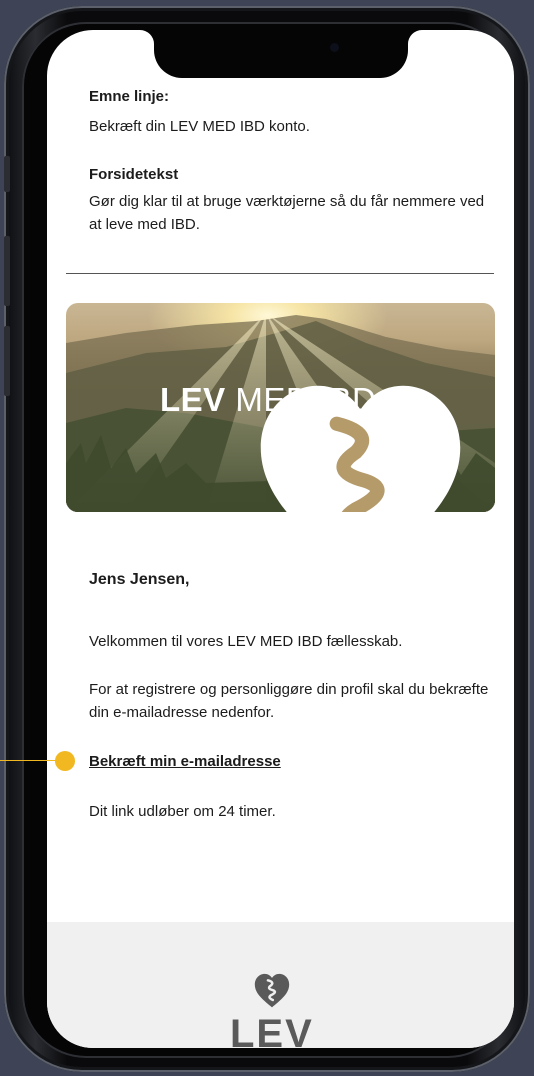 This screenshot has width=534, height=1076. What do you see at coordinates (182, 811) in the screenshot?
I see `link-expiry-text: Dit link udløber om 24 timer.` at bounding box center [182, 811].